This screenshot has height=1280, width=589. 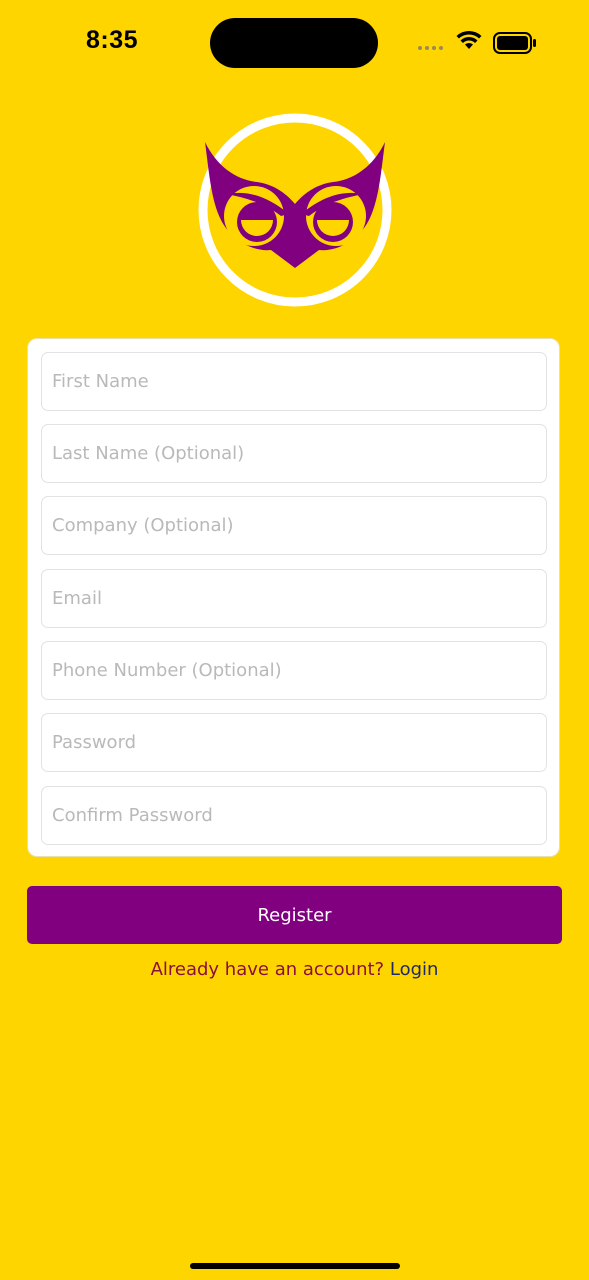 I want to click on first-name-input, so click(x=294, y=381).